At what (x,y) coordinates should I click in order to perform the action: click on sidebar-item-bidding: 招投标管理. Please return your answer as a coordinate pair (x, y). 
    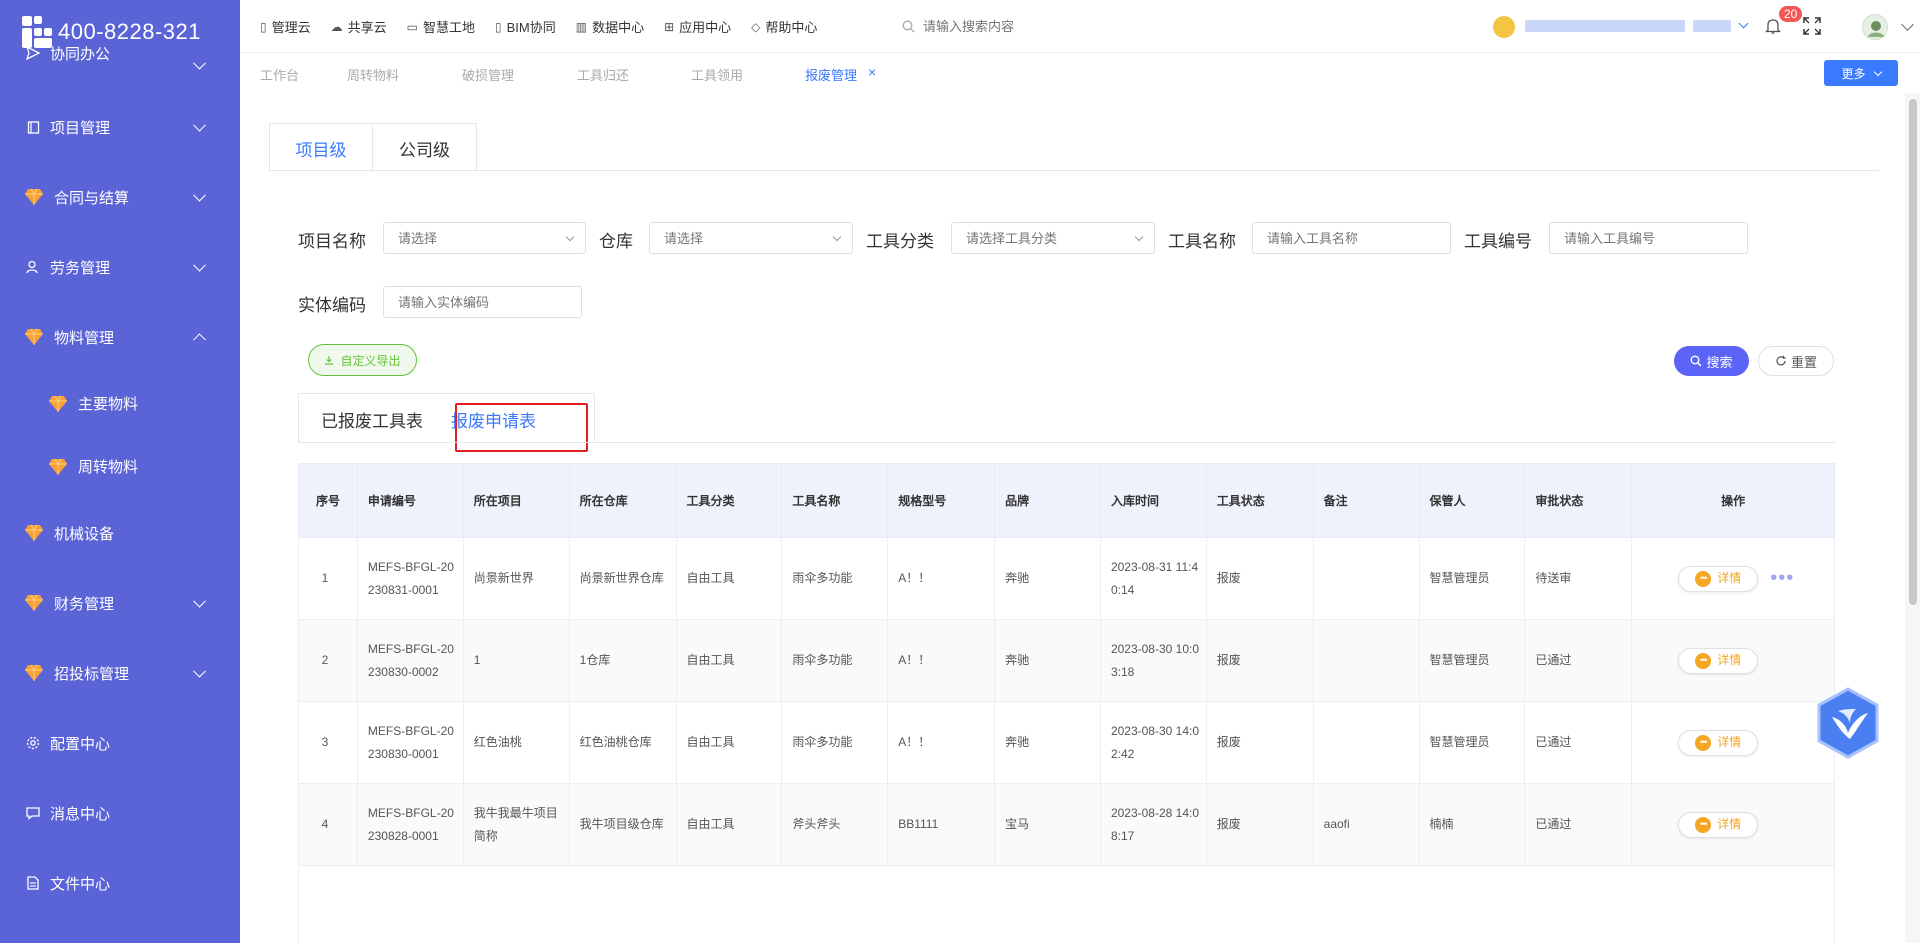
    Looking at the image, I should click on (120, 673).